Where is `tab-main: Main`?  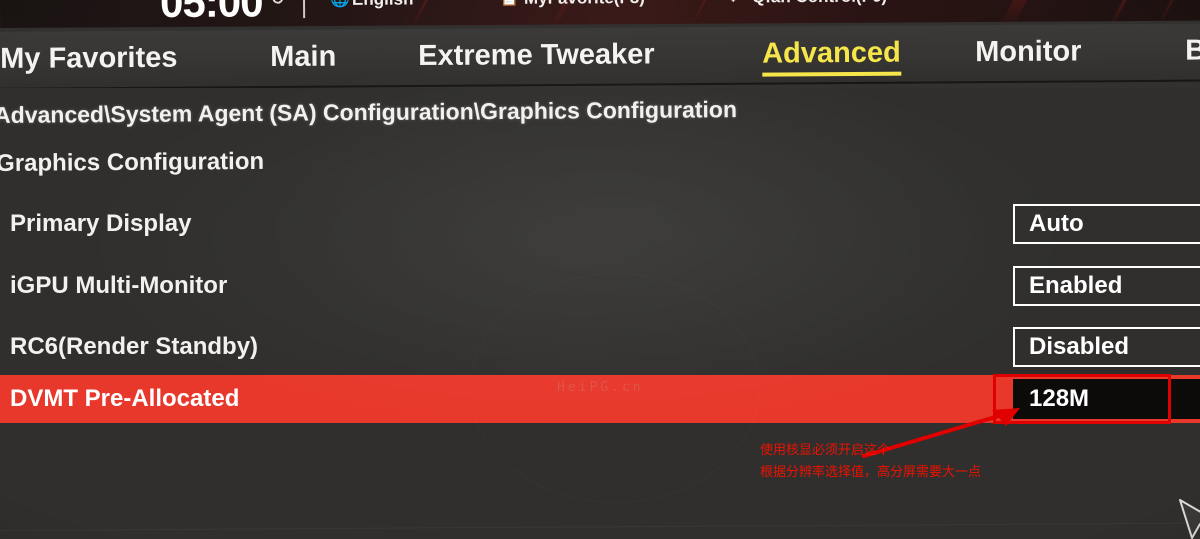 tab-main: Main is located at coordinates (303, 57).